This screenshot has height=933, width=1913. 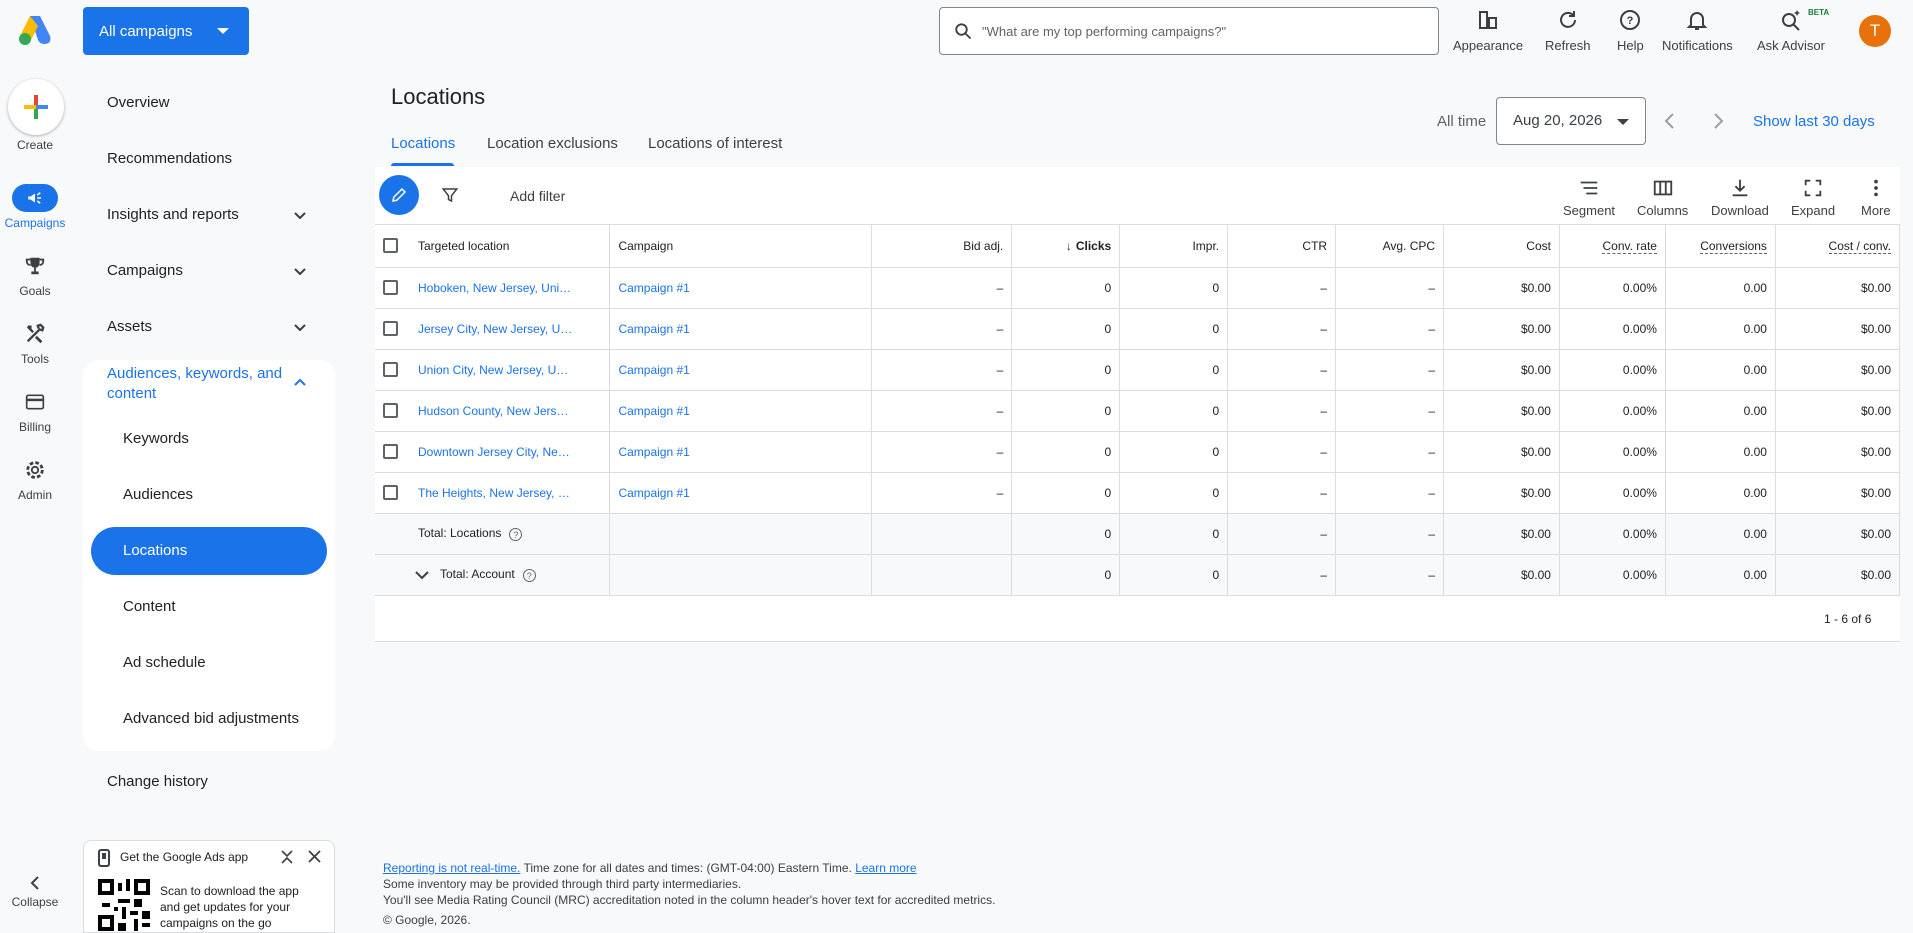 What do you see at coordinates (1501, 246) in the screenshot?
I see `col-header-cost: Cost` at bounding box center [1501, 246].